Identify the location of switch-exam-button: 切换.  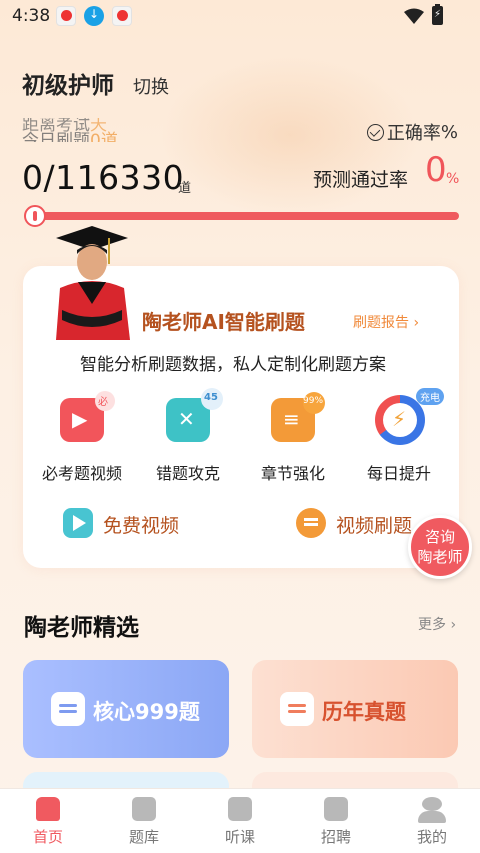
(151, 86).